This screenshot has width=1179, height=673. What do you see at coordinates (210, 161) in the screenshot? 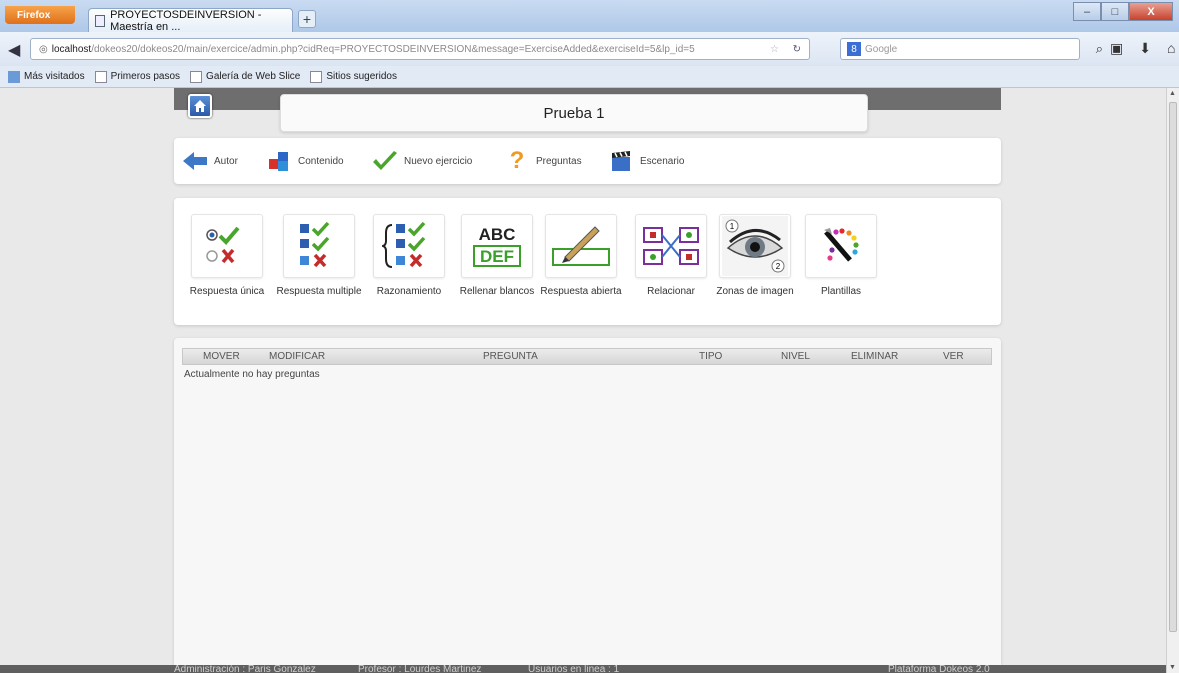
I see `toolbar-autor: Autor` at bounding box center [210, 161].